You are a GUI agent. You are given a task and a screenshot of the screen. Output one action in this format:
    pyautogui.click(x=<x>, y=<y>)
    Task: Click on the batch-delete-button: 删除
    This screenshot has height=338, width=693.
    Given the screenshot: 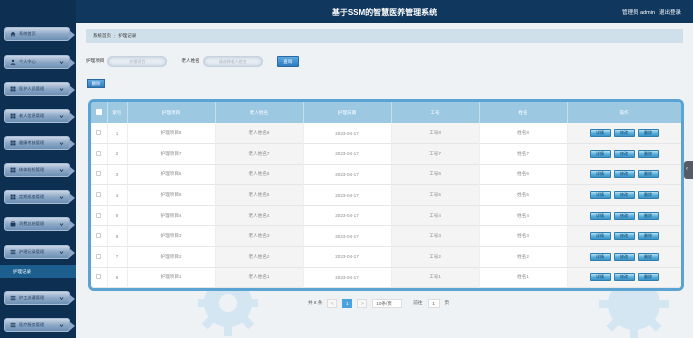 What is the action you would take?
    pyautogui.click(x=96, y=83)
    